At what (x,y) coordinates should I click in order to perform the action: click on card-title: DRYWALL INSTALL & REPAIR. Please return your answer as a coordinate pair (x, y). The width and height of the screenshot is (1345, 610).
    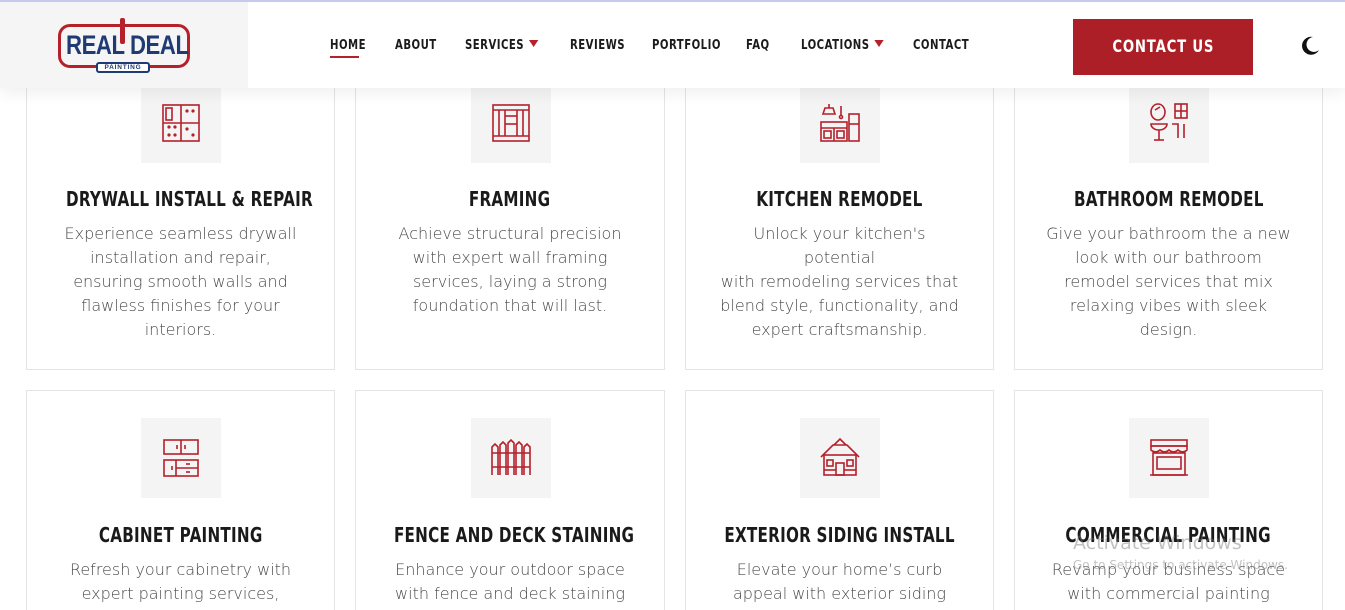
    Looking at the image, I should click on (189, 199).